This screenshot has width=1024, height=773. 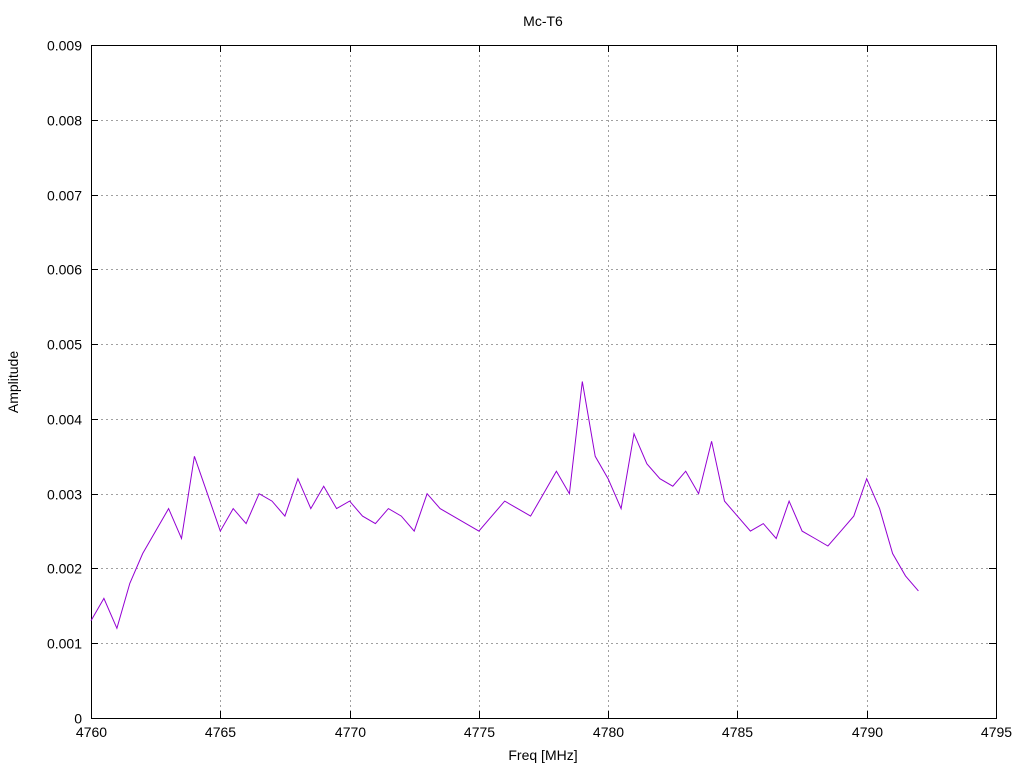 What do you see at coordinates (64, 121) in the screenshot?
I see `y-tick-label: 0.008` at bounding box center [64, 121].